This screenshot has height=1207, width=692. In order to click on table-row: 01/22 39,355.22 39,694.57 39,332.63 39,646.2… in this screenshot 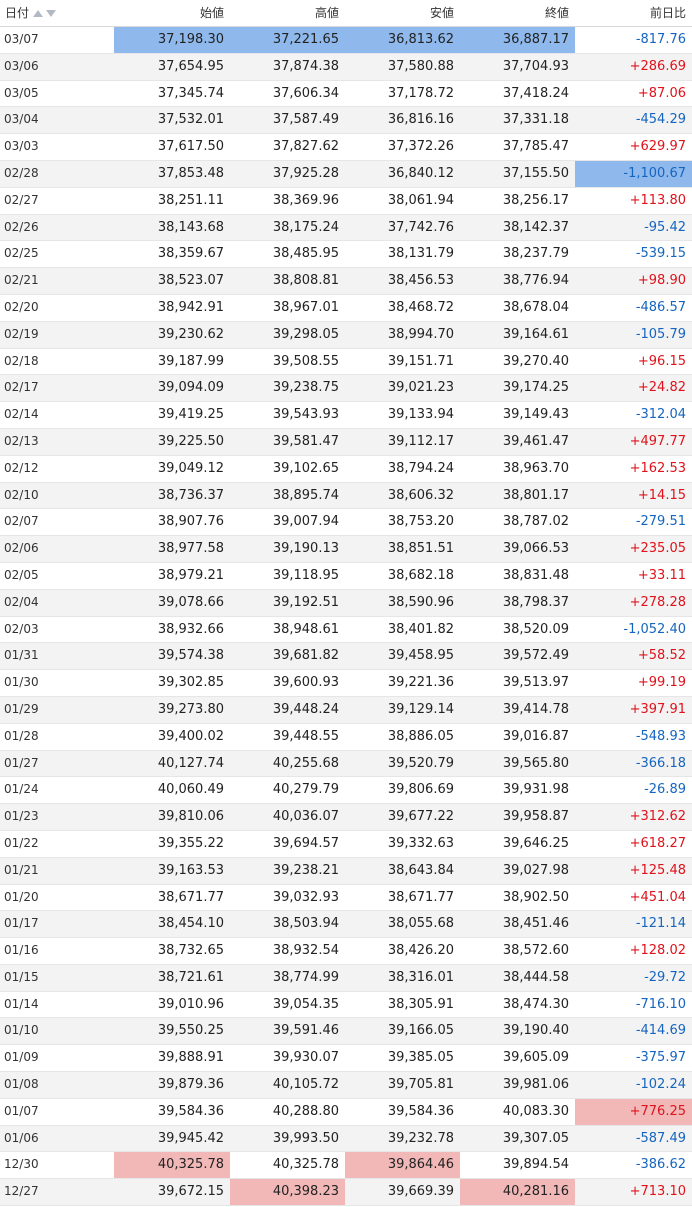, I will do `click(346, 844)`.